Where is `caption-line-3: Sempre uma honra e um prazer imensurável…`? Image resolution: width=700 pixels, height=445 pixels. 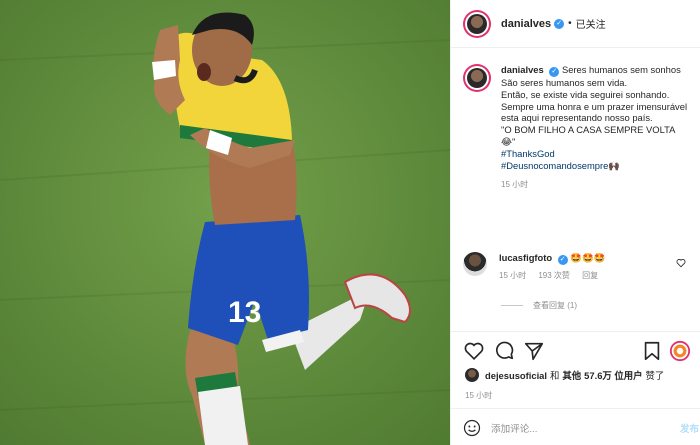
caption-line-3: Sempre uma honra e um prazer imensurável… is located at coordinates (594, 112).